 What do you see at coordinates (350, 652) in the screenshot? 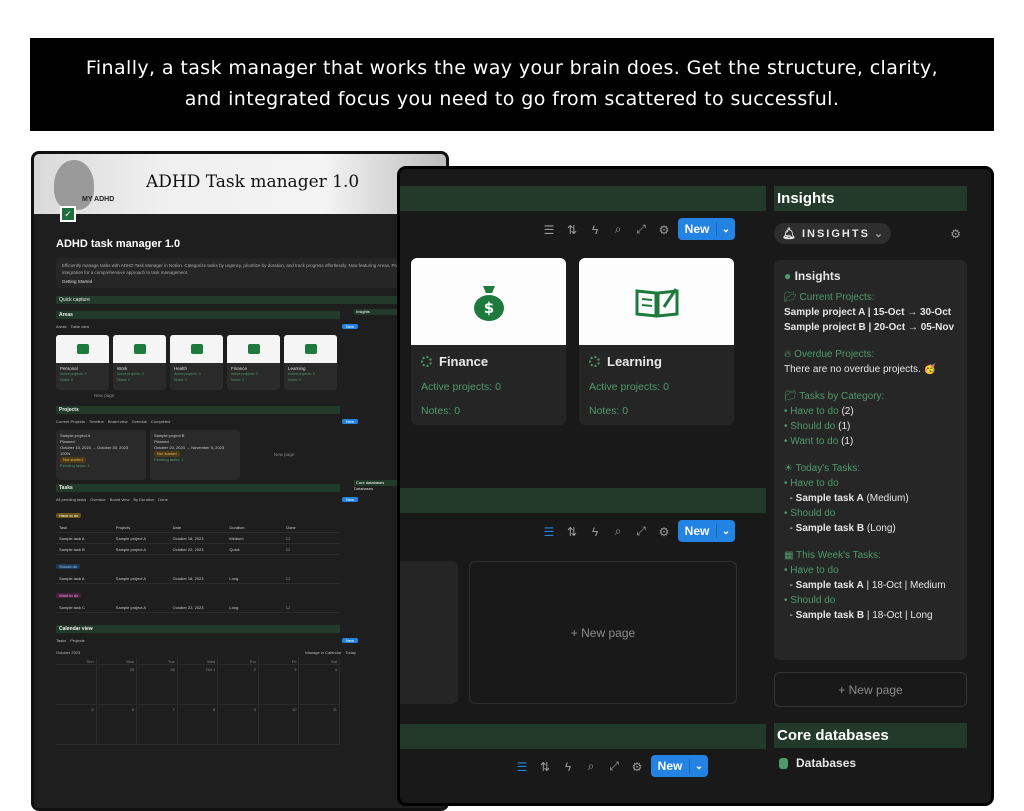
I see `today-button: Today` at bounding box center [350, 652].